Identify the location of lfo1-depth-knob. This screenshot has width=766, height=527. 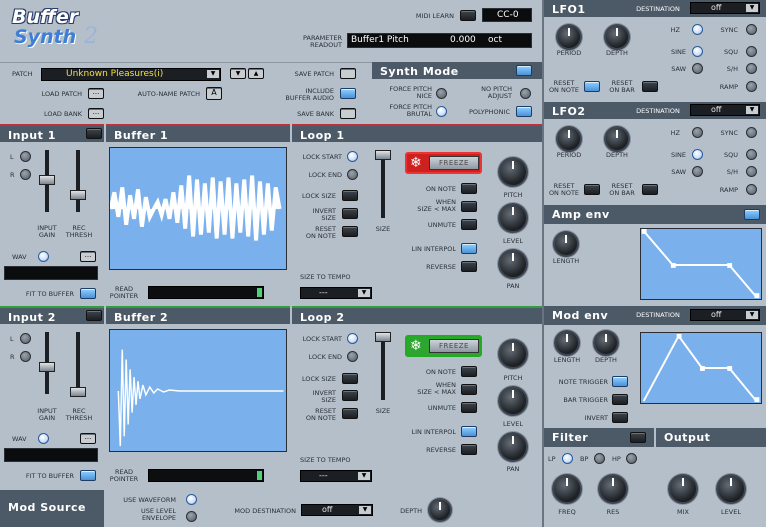
(617, 37).